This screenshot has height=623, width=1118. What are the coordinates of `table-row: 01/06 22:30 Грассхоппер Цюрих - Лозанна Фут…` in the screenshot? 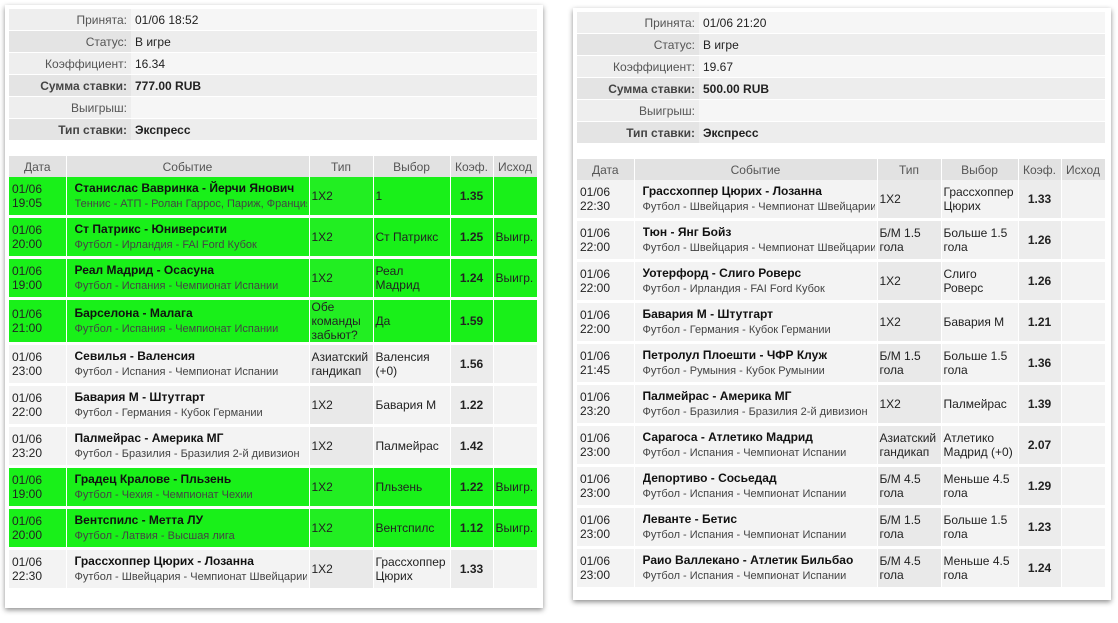 It's located at (841, 200).